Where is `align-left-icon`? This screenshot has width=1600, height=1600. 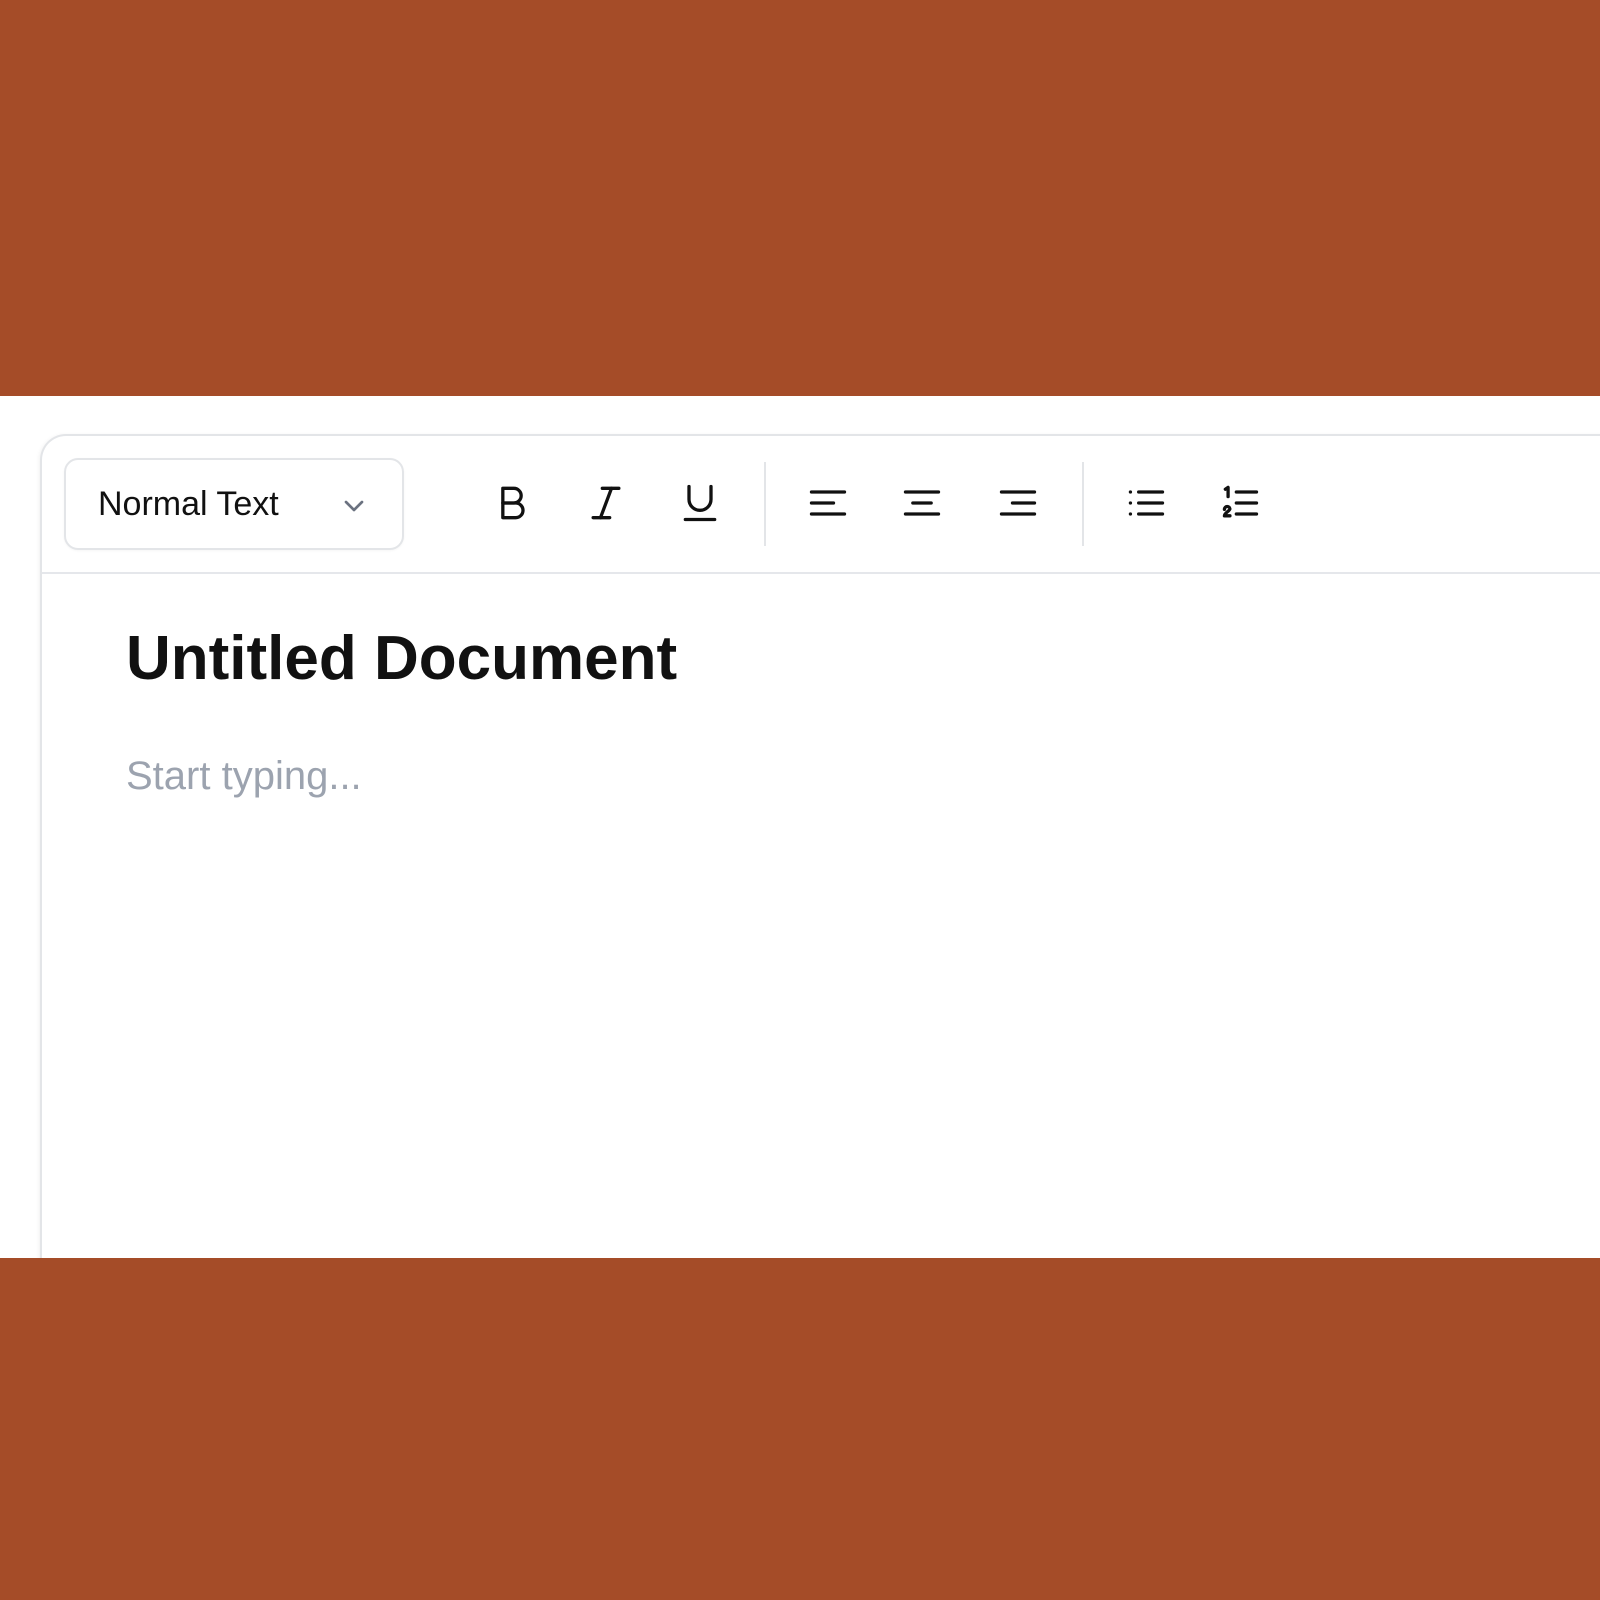 align-left-icon is located at coordinates (828, 503).